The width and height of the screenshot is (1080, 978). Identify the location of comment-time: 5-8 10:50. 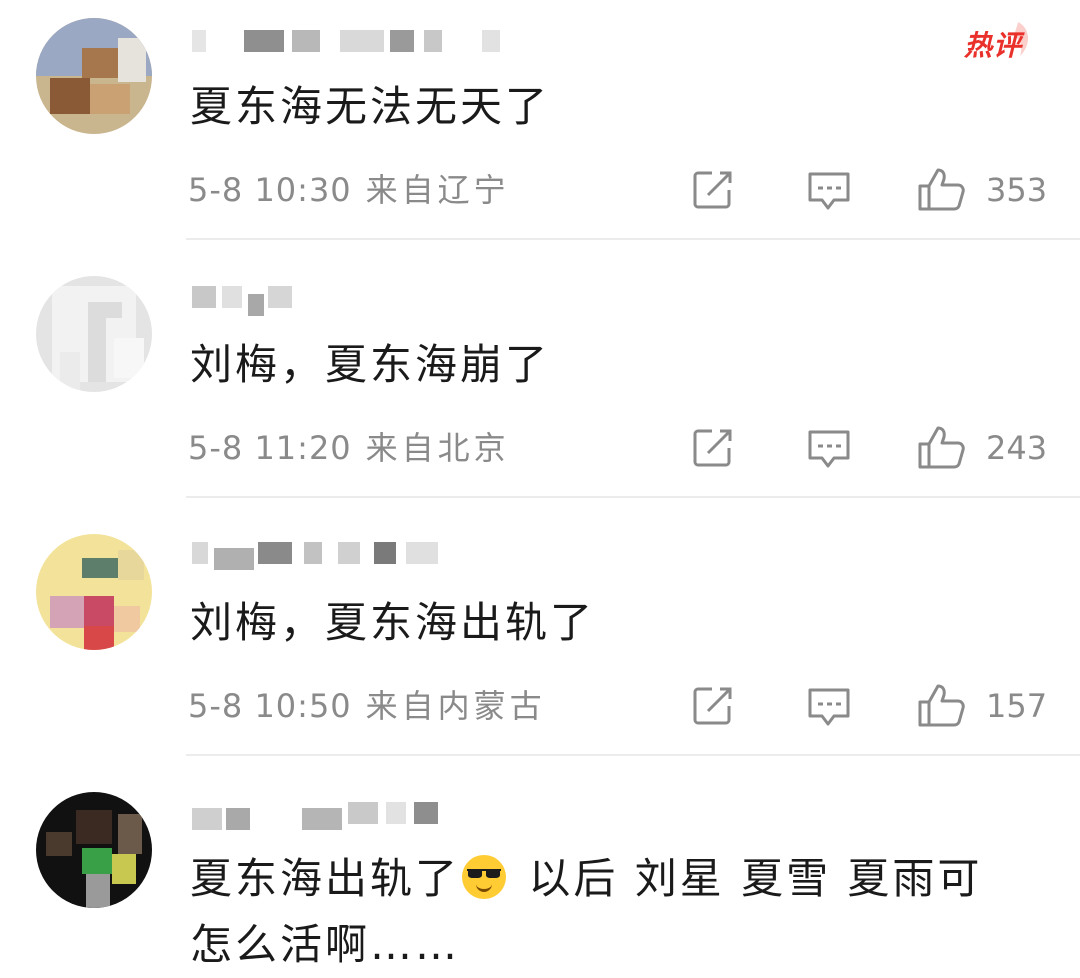
(270, 706).